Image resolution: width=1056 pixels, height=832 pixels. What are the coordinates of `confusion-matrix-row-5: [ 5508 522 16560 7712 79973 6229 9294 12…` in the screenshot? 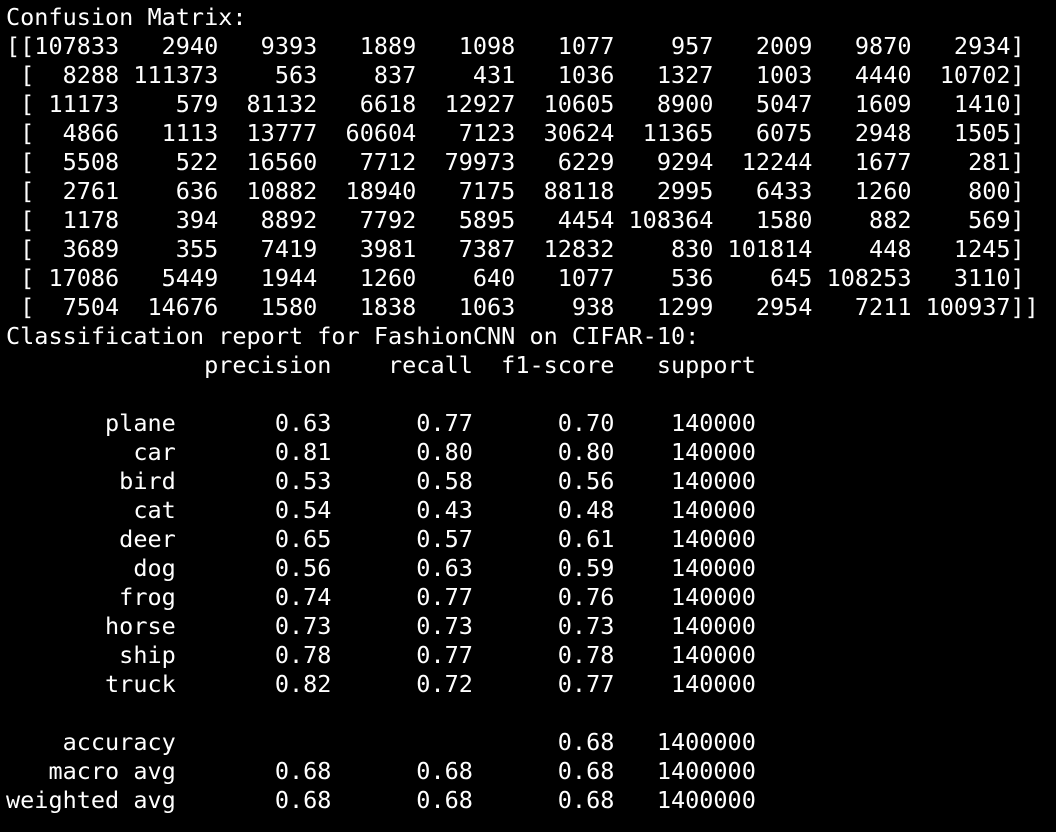 It's located at (515, 162).